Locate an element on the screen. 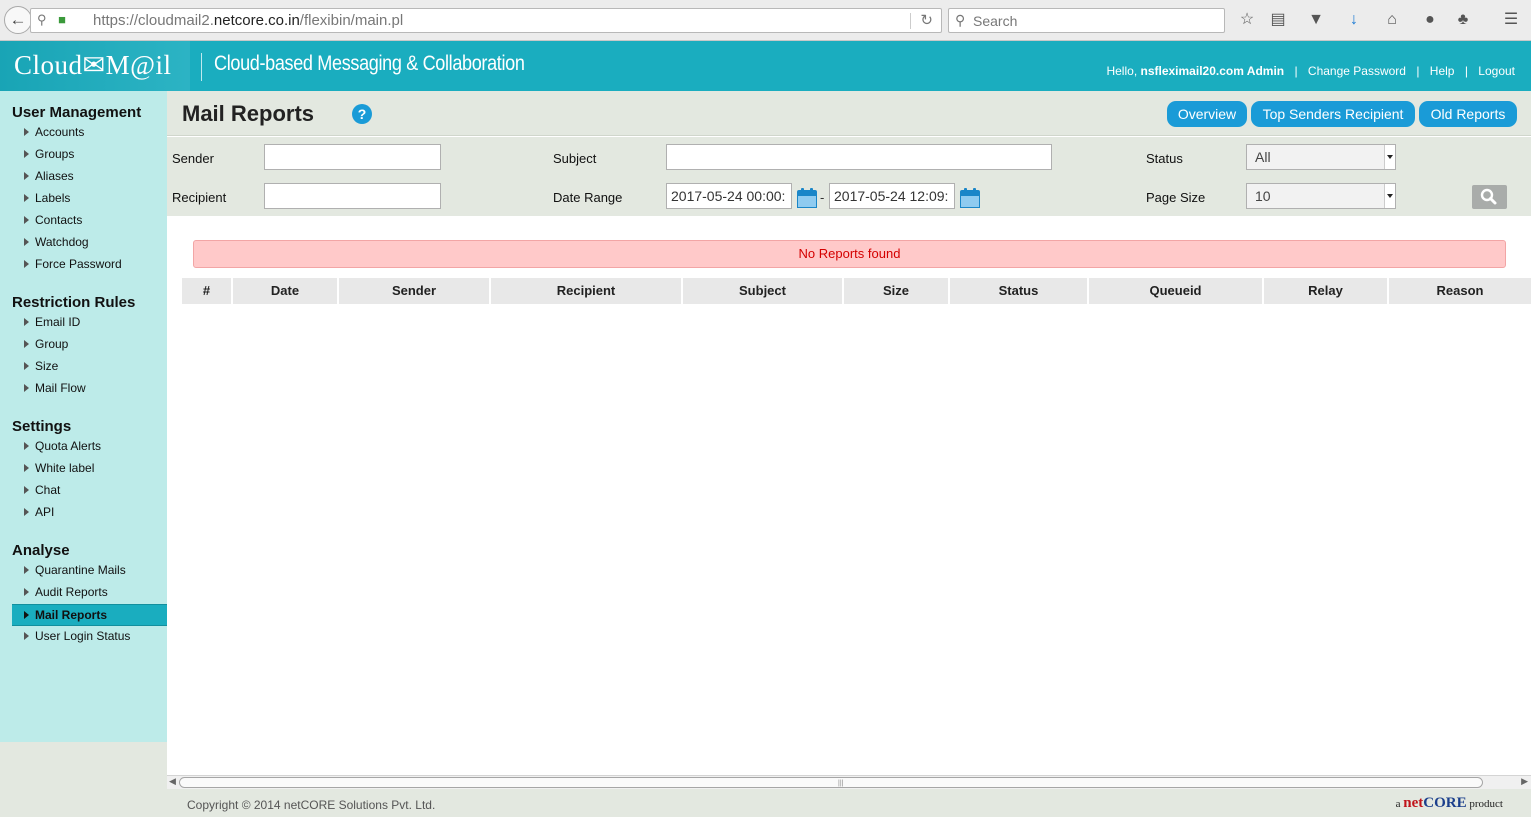 This screenshot has width=1531, height=817. column-header-recipient: Recipient is located at coordinates (587, 291).